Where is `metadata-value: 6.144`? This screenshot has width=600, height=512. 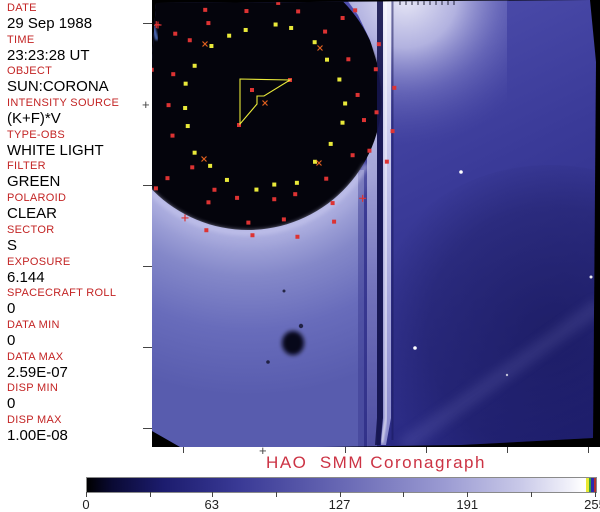 metadata-value: 6.144 is located at coordinates (26, 277).